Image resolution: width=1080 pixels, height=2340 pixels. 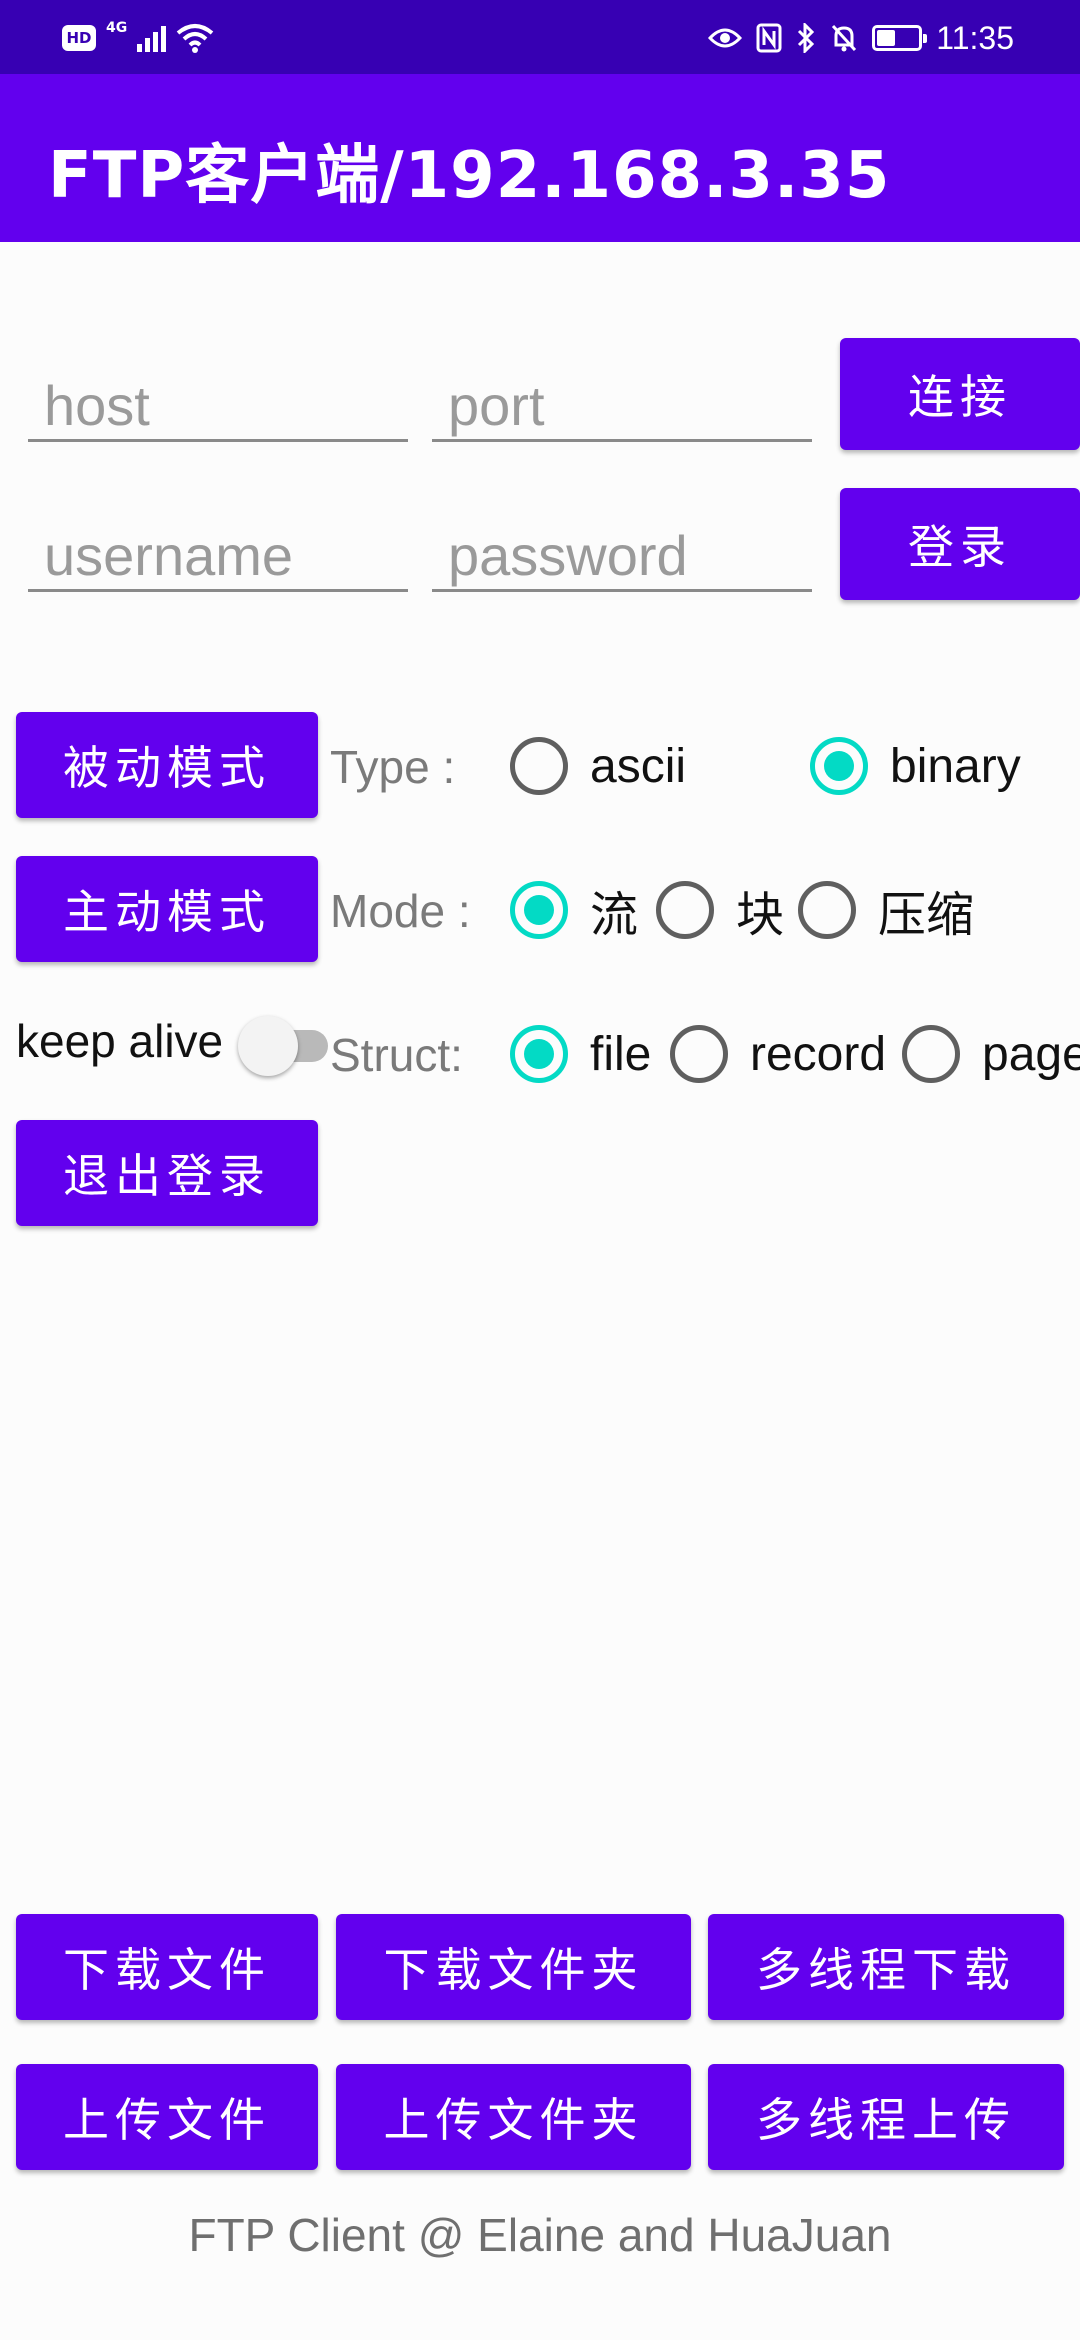 I want to click on nfc-icon, so click(x=769, y=38).